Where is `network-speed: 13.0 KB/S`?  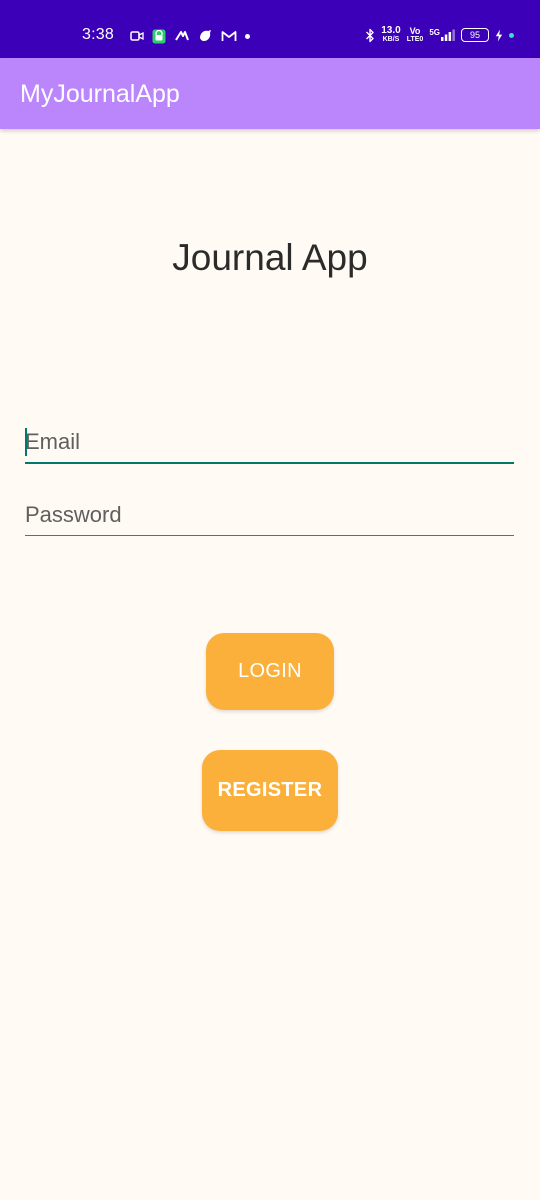
network-speed: 13.0 KB/S is located at coordinates (390, 35).